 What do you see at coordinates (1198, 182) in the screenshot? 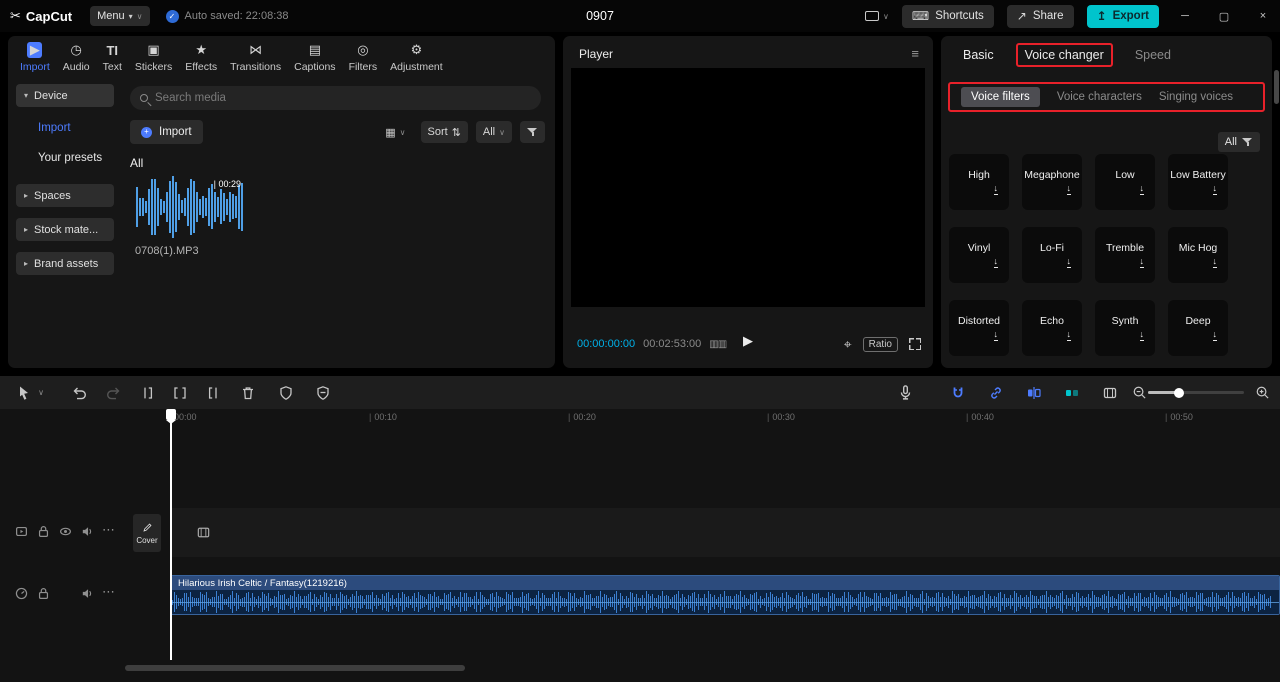
I see `voice-filter-low-battery: Low Battery ↓` at bounding box center [1198, 182].